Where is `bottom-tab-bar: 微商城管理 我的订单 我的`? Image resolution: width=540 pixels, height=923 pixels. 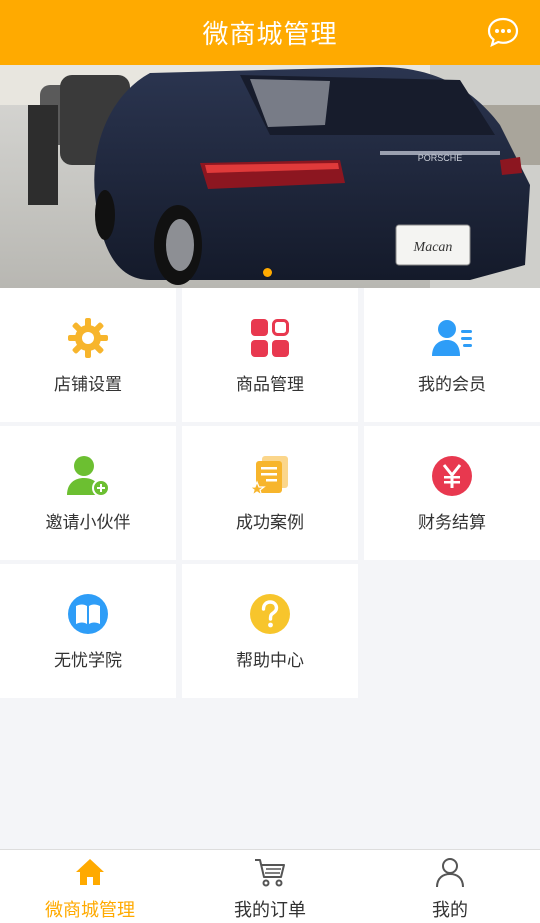 bottom-tab-bar: 微商城管理 我的订单 我的 is located at coordinates (270, 886).